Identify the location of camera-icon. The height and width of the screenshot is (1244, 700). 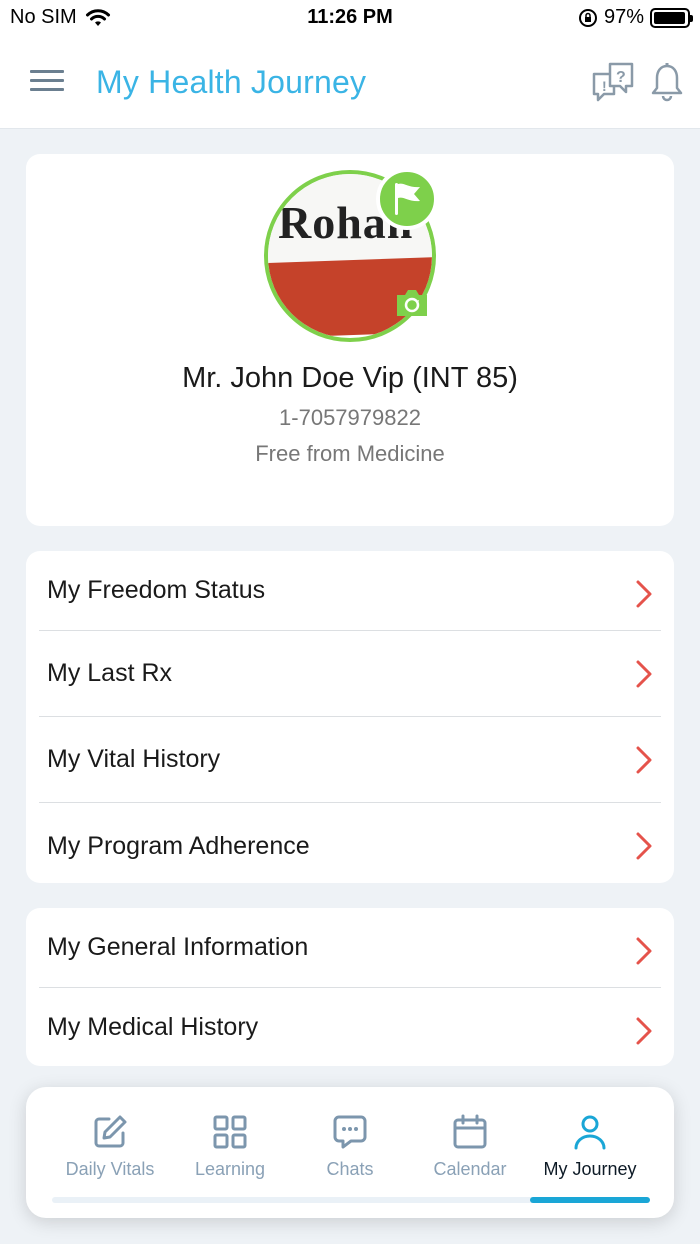
(412, 303).